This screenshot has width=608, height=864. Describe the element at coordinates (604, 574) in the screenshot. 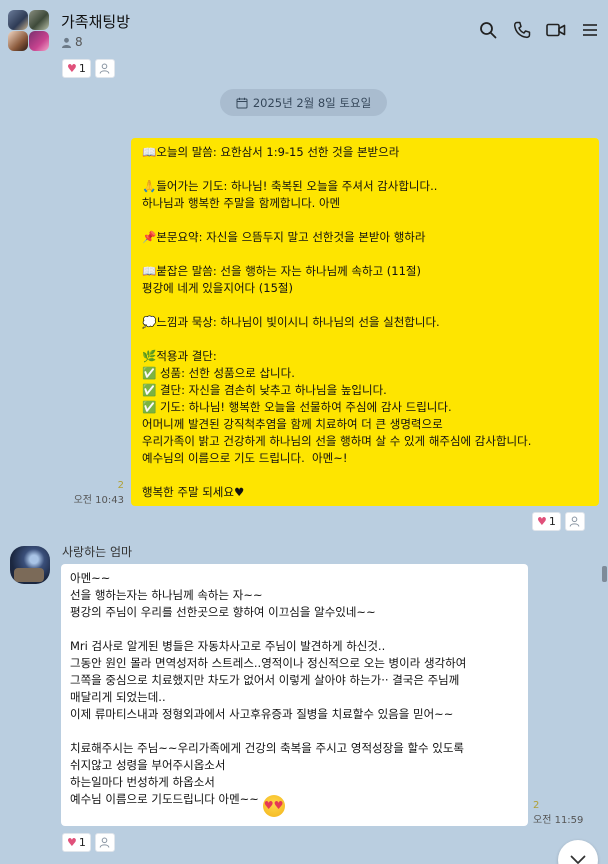

I see `scrollbar-thumb` at that location.